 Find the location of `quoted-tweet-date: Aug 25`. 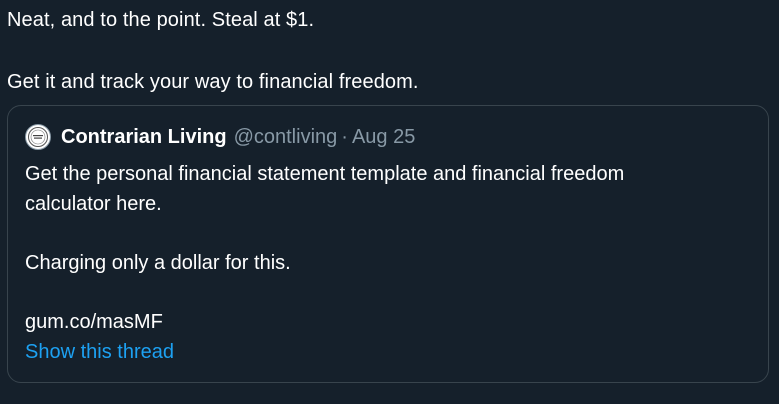

quoted-tweet-date: Aug 25 is located at coordinates (383, 137).